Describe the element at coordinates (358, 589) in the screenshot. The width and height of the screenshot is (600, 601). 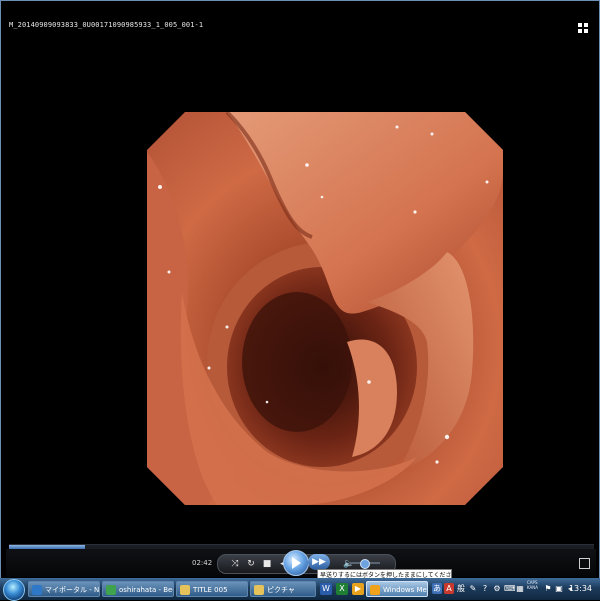
I see `media-player-icon: ▶` at that location.